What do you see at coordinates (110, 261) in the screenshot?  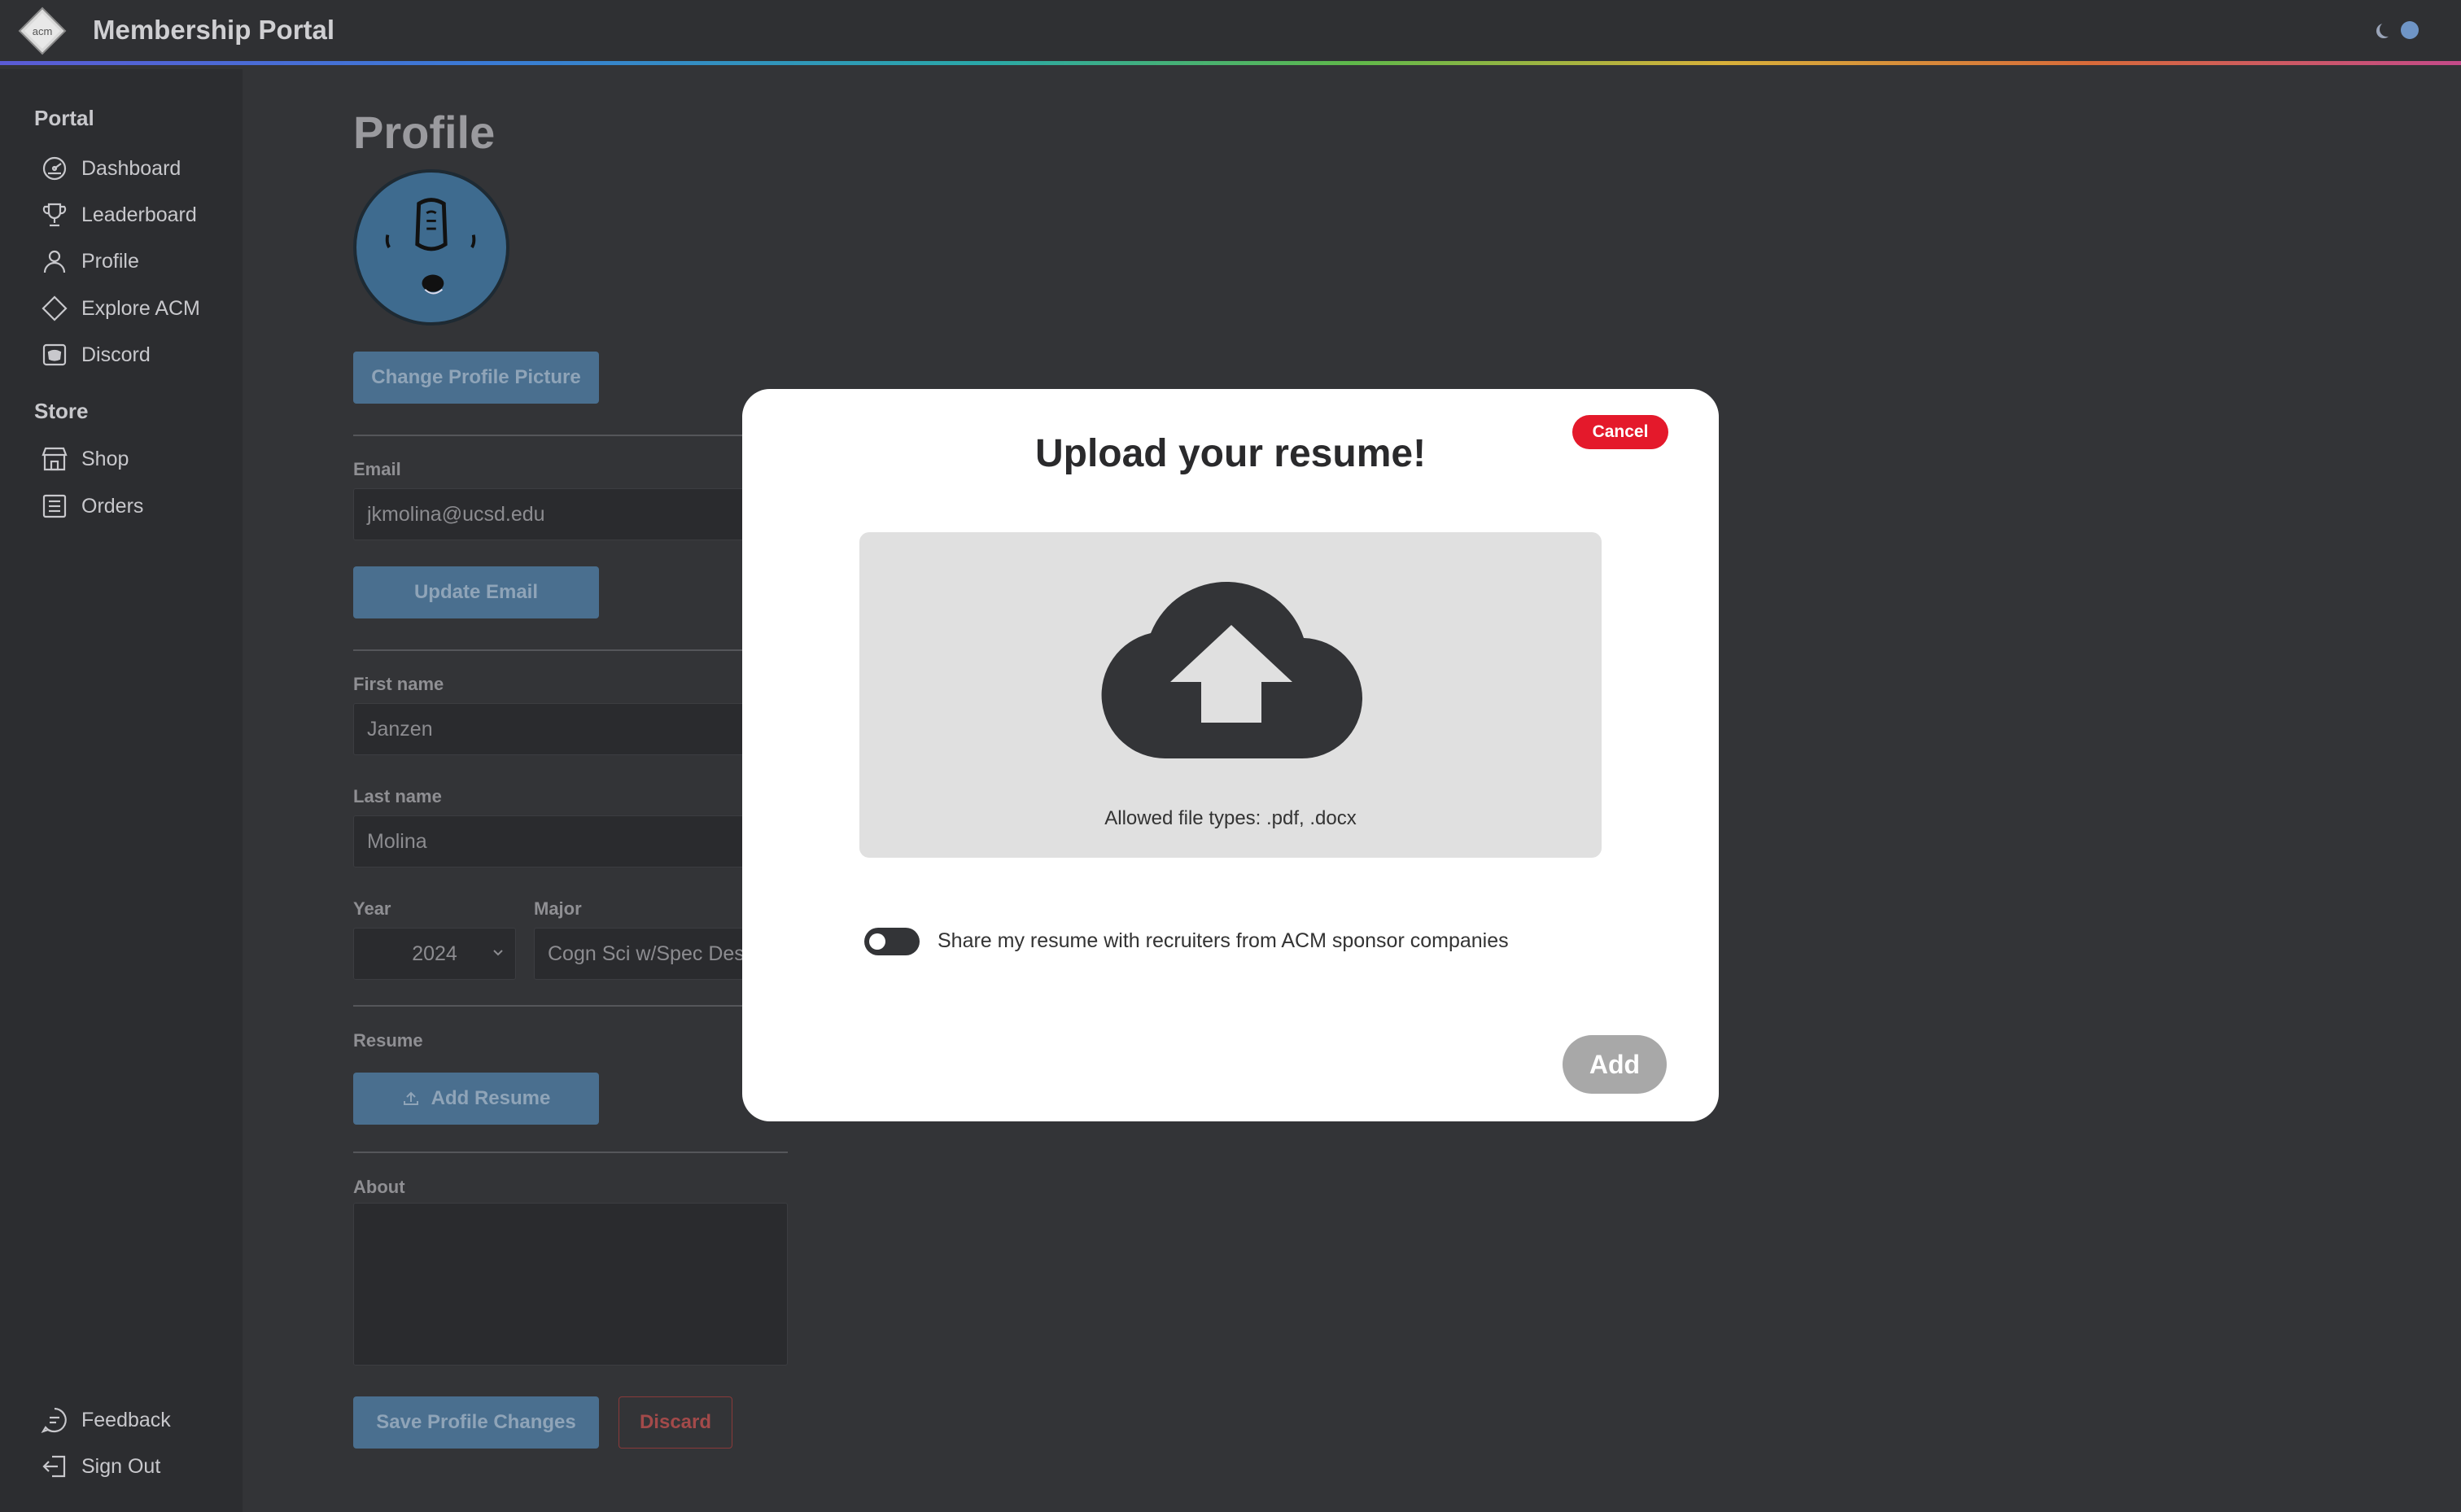 I see `sidebar-item-label: Profile` at bounding box center [110, 261].